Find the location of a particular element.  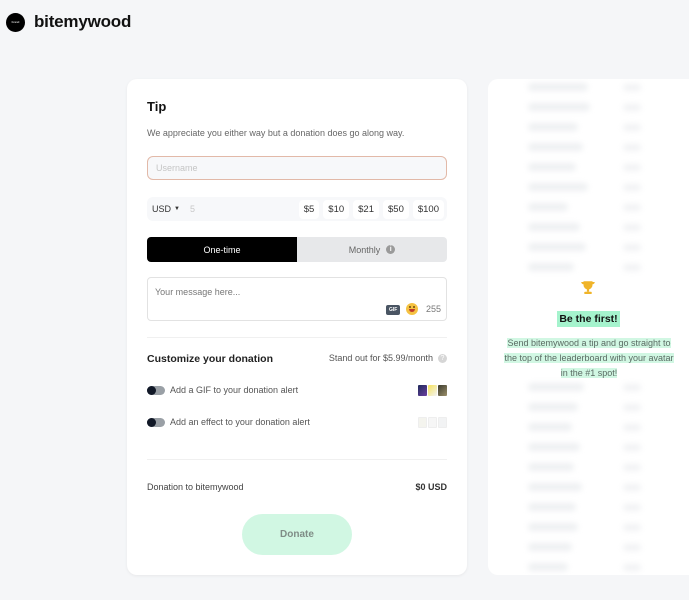

amount-presets: $5 $10 $21 $50 $100 is located at coordinates (371, 209).